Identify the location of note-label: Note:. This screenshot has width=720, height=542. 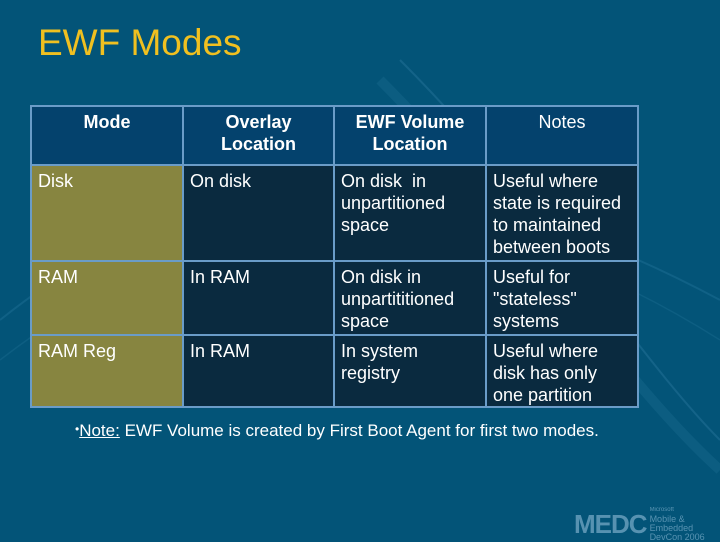
(99, 430).